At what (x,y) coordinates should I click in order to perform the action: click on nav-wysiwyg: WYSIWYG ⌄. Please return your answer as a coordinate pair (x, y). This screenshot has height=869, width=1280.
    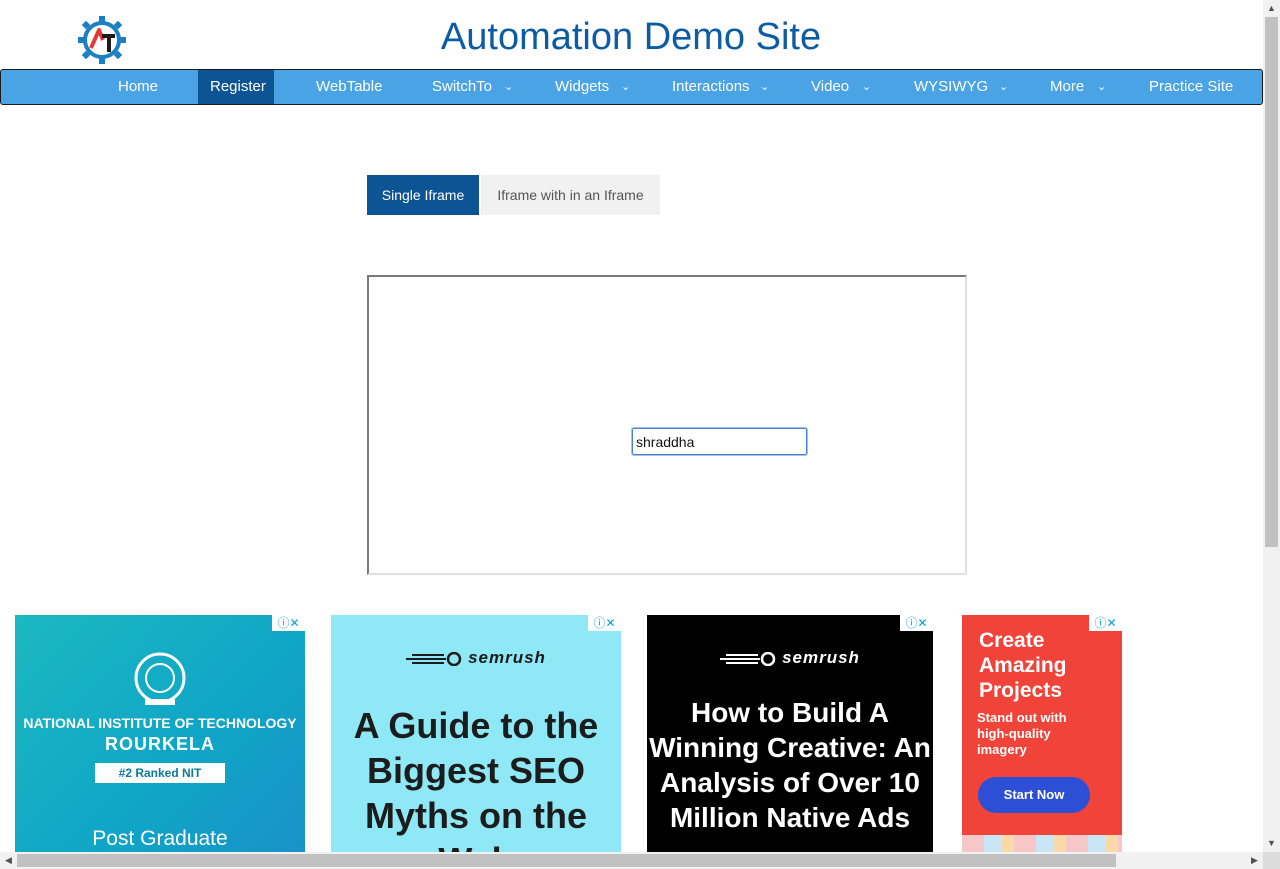
    Looking at the image, I should click on (962, 87).